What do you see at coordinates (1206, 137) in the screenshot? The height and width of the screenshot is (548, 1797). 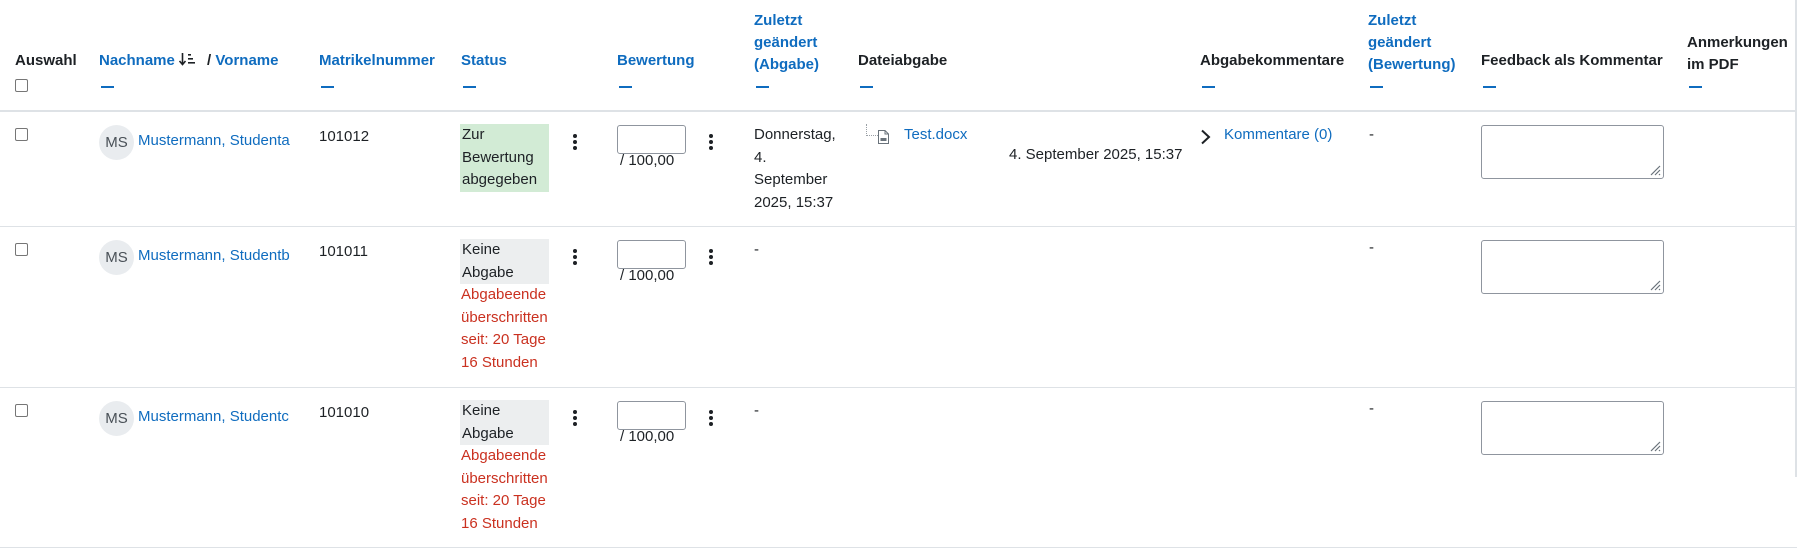 I see `chevron-right-icon` at bounding box center [1206, 137].